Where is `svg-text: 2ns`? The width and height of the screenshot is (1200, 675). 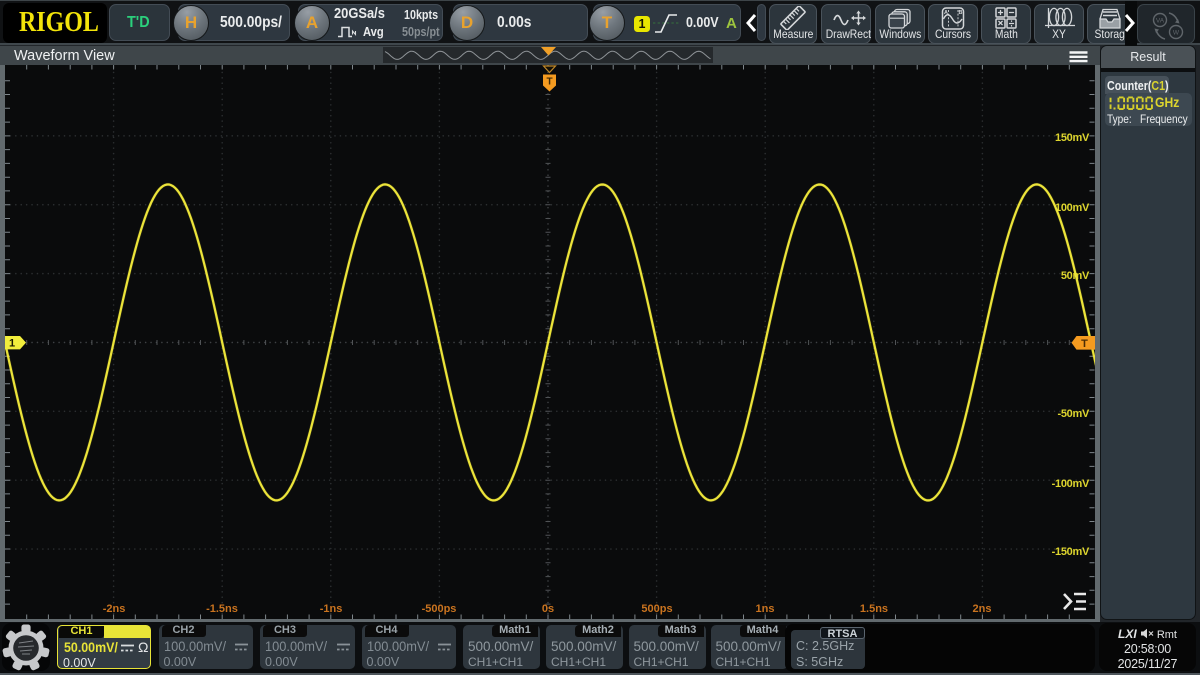 svg-text: 2ns is located at coordinates (982, 609).